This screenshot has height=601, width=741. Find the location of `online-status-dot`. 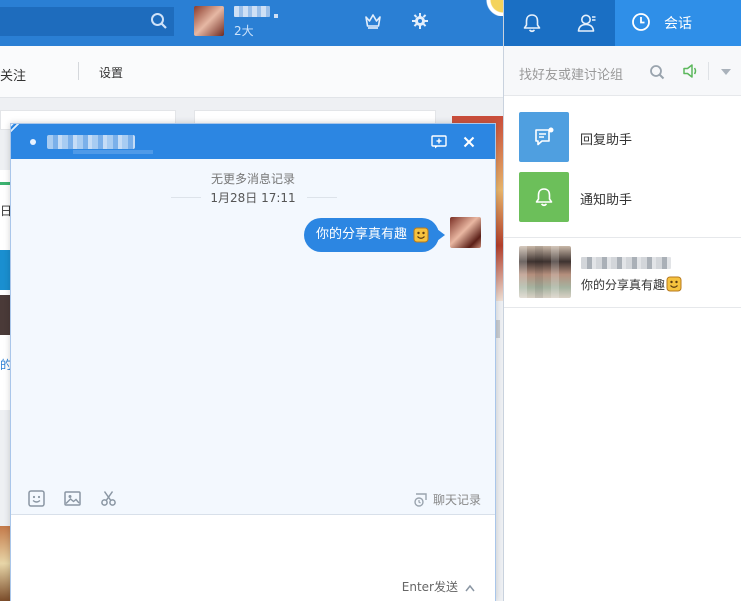

online-status-dot is located at coordinates (33, 142).